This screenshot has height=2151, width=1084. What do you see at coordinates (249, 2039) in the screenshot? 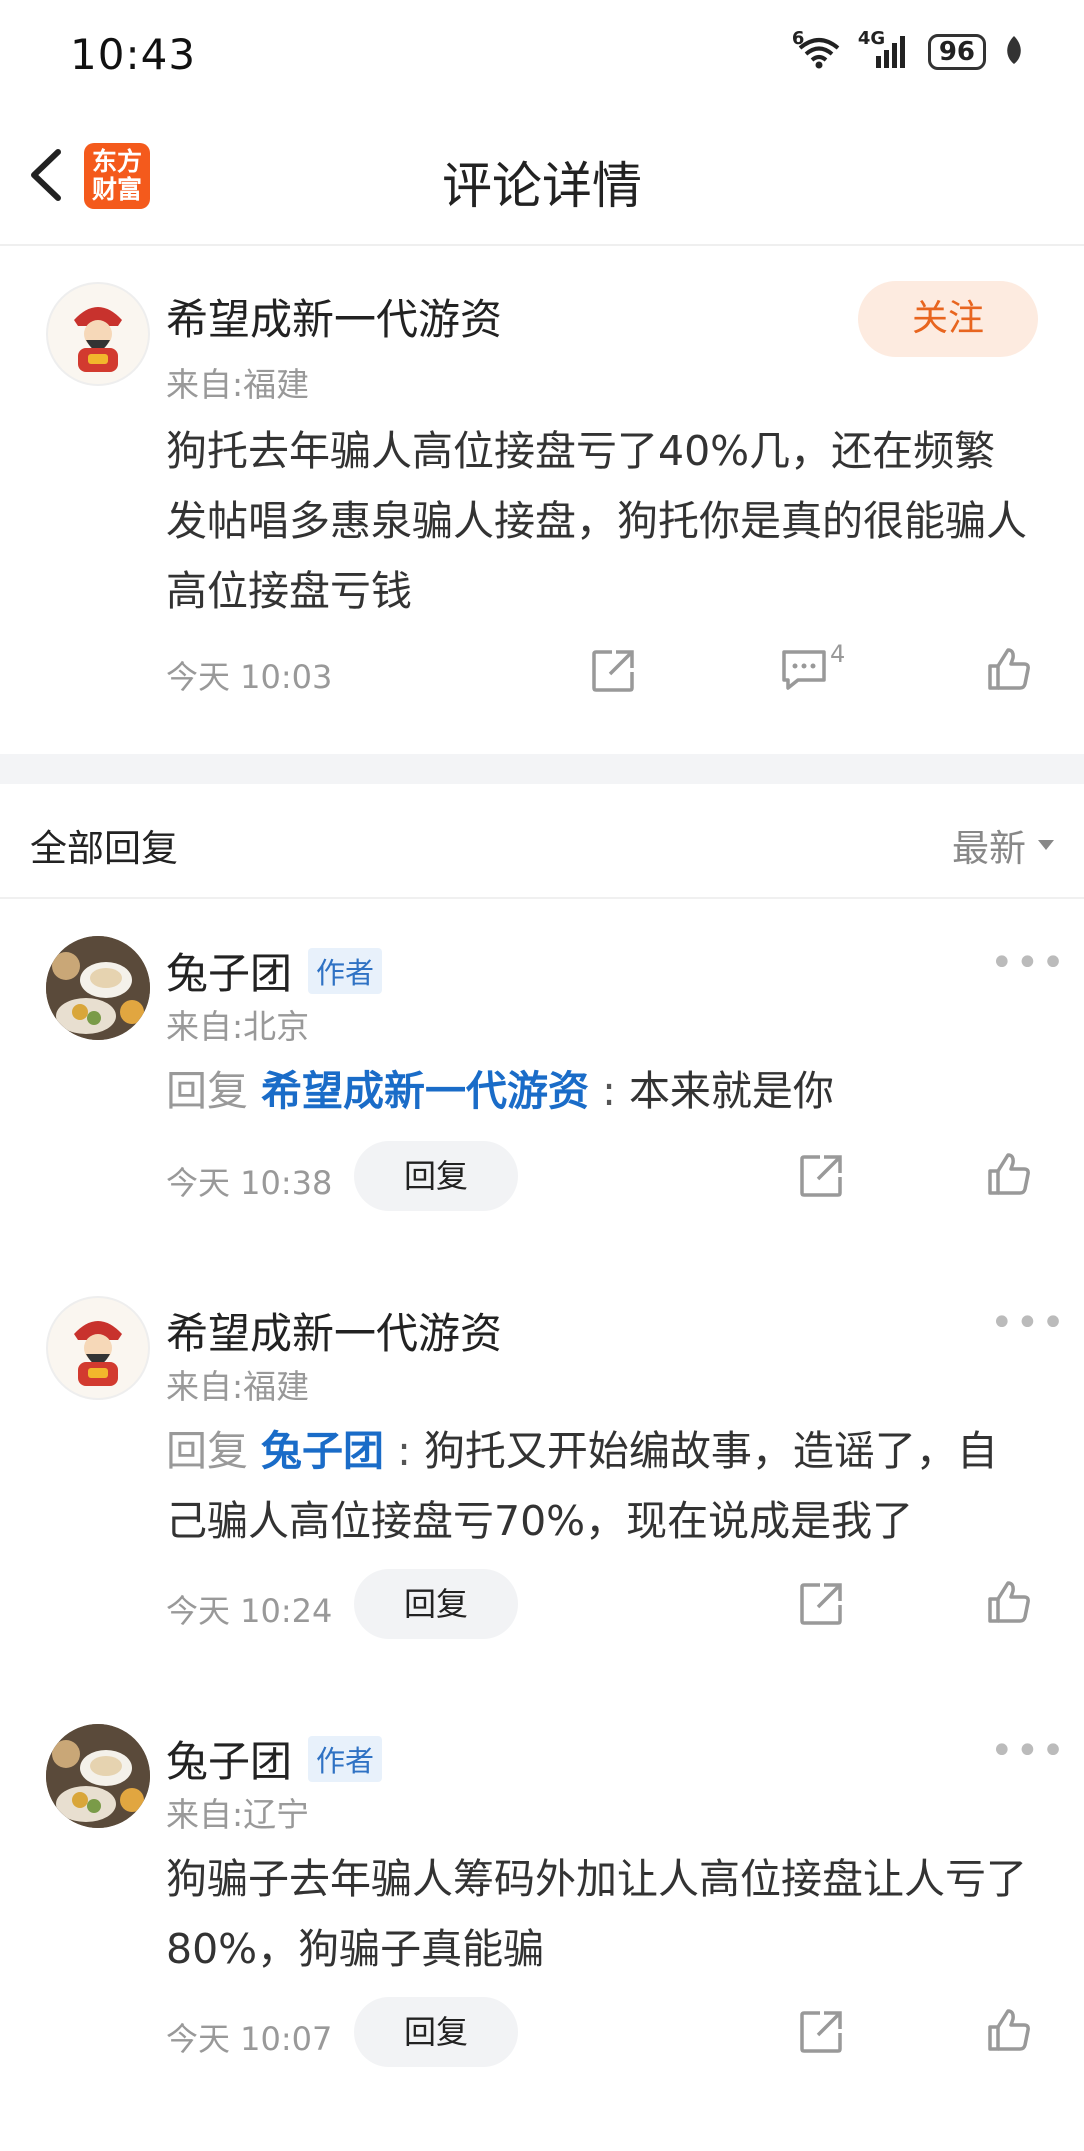
I see `reply-time: 今天 10:07` at bounding box center [249, 2039].